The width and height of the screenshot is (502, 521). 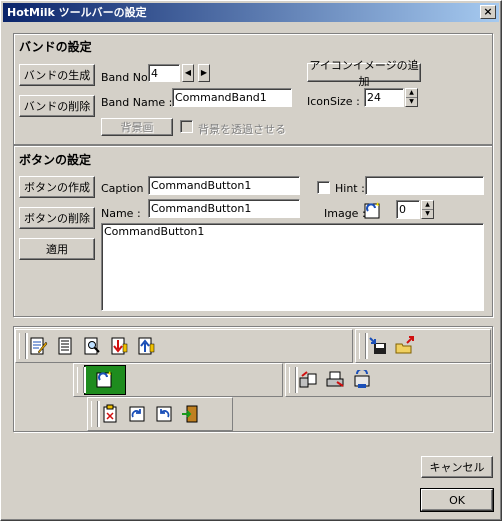 I want to click on name-label: Name :, so click(x=121, y=213).